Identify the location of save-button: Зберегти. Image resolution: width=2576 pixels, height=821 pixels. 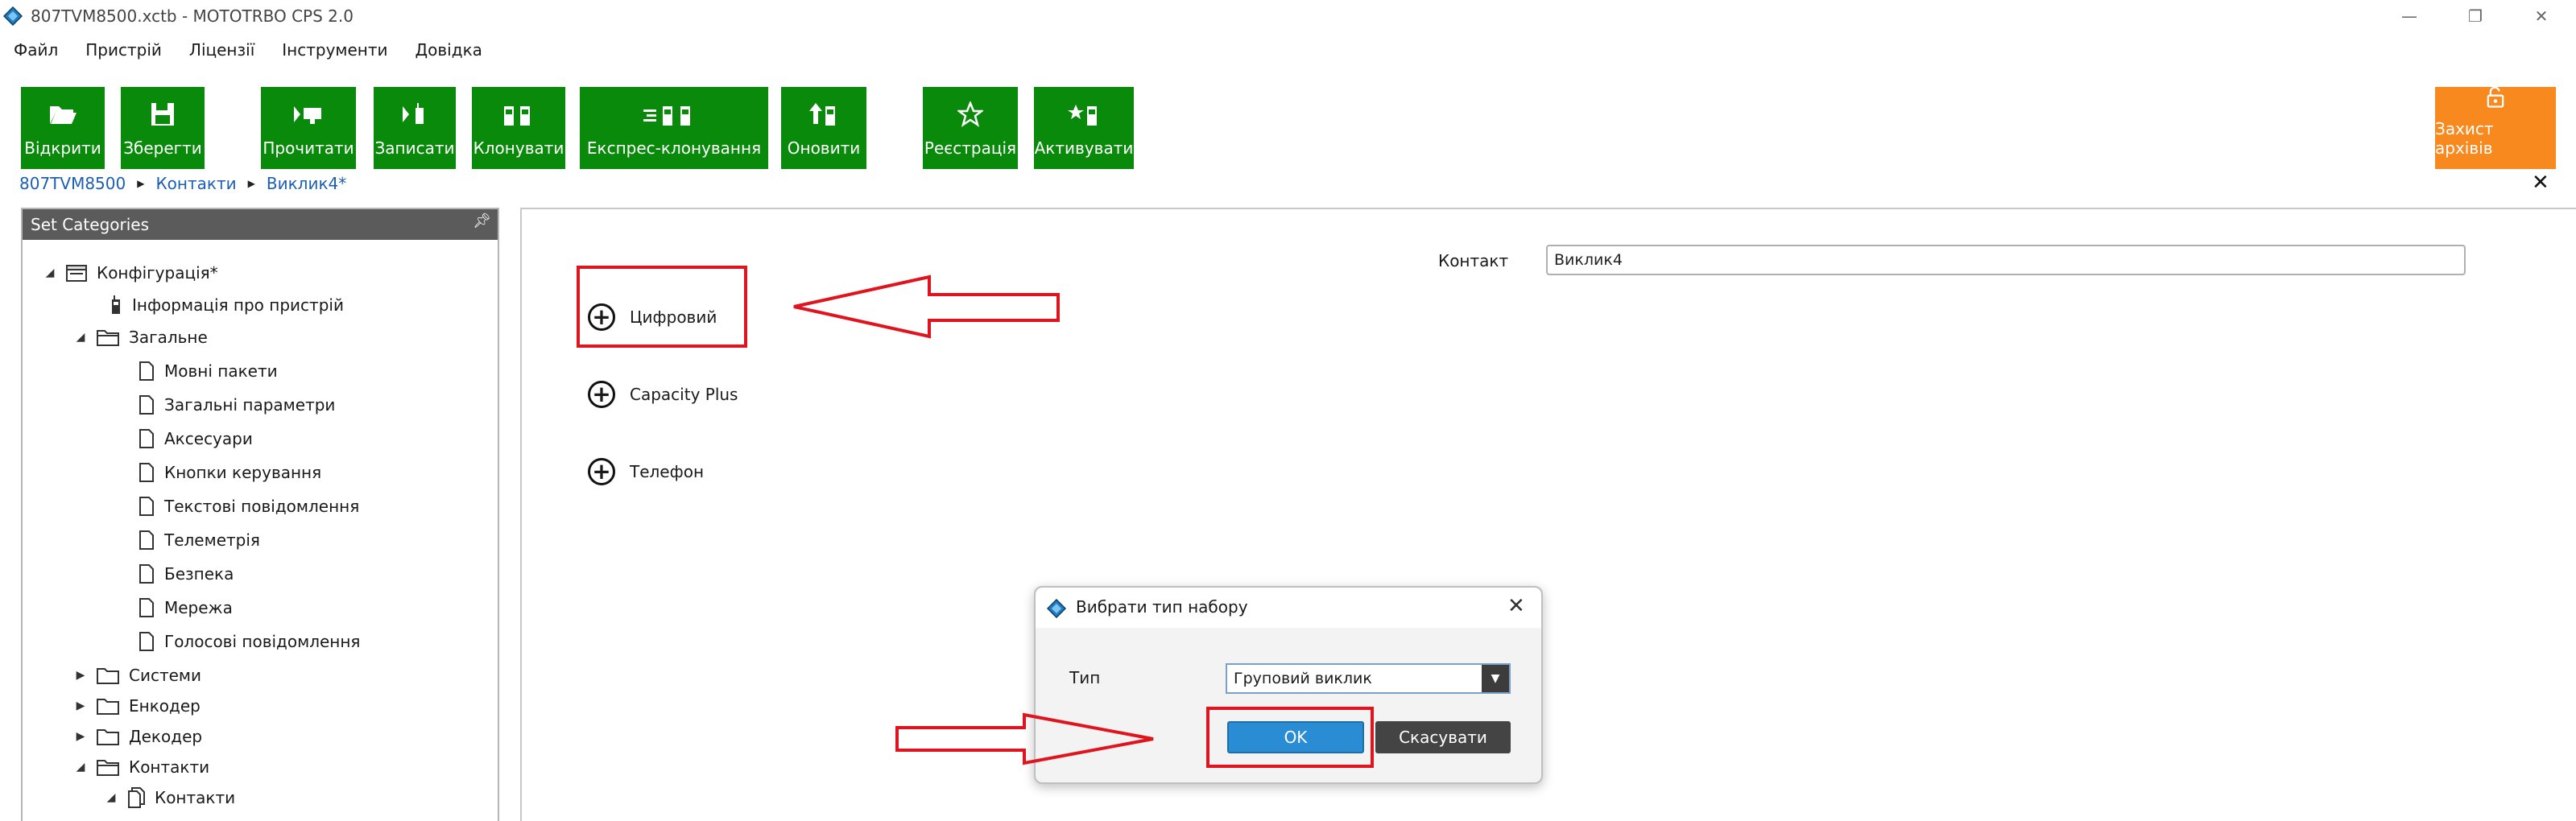
(163, 128).